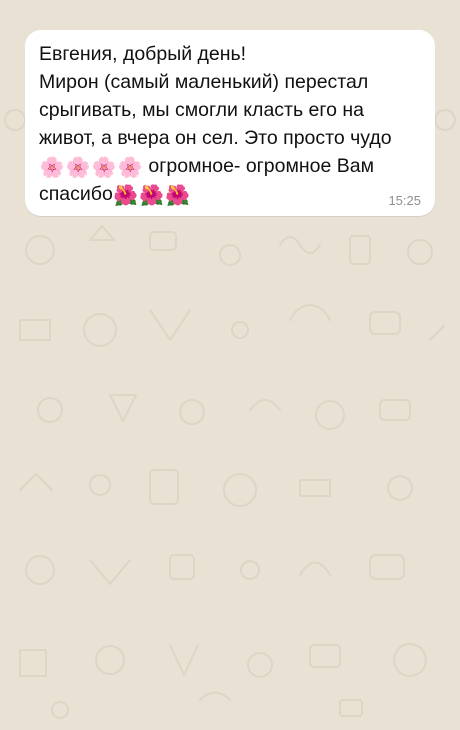 This screenshot has height=730, width=460. Describe the element at coordinates (201, 110) in the screenshot. I see `message-line-3: срыгивать, мы смогли класть его на` at that location.